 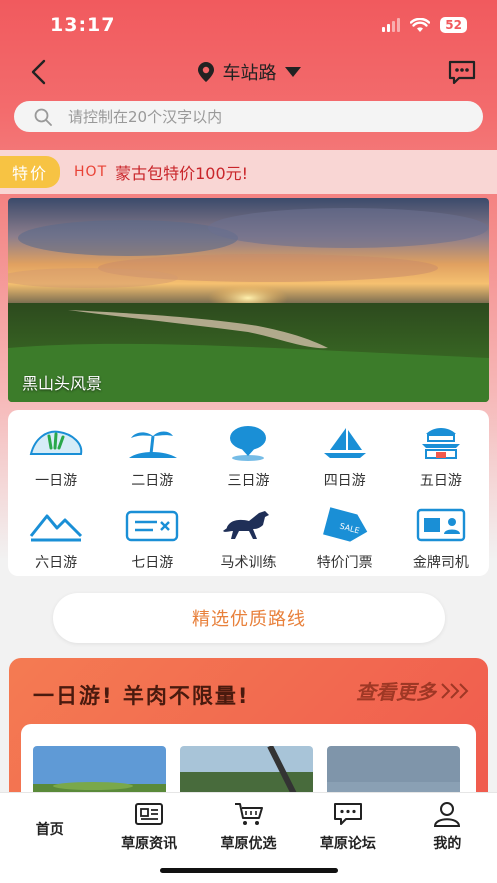 I want to click on status-bar: 13:17 52, so click(x=248, y=25).